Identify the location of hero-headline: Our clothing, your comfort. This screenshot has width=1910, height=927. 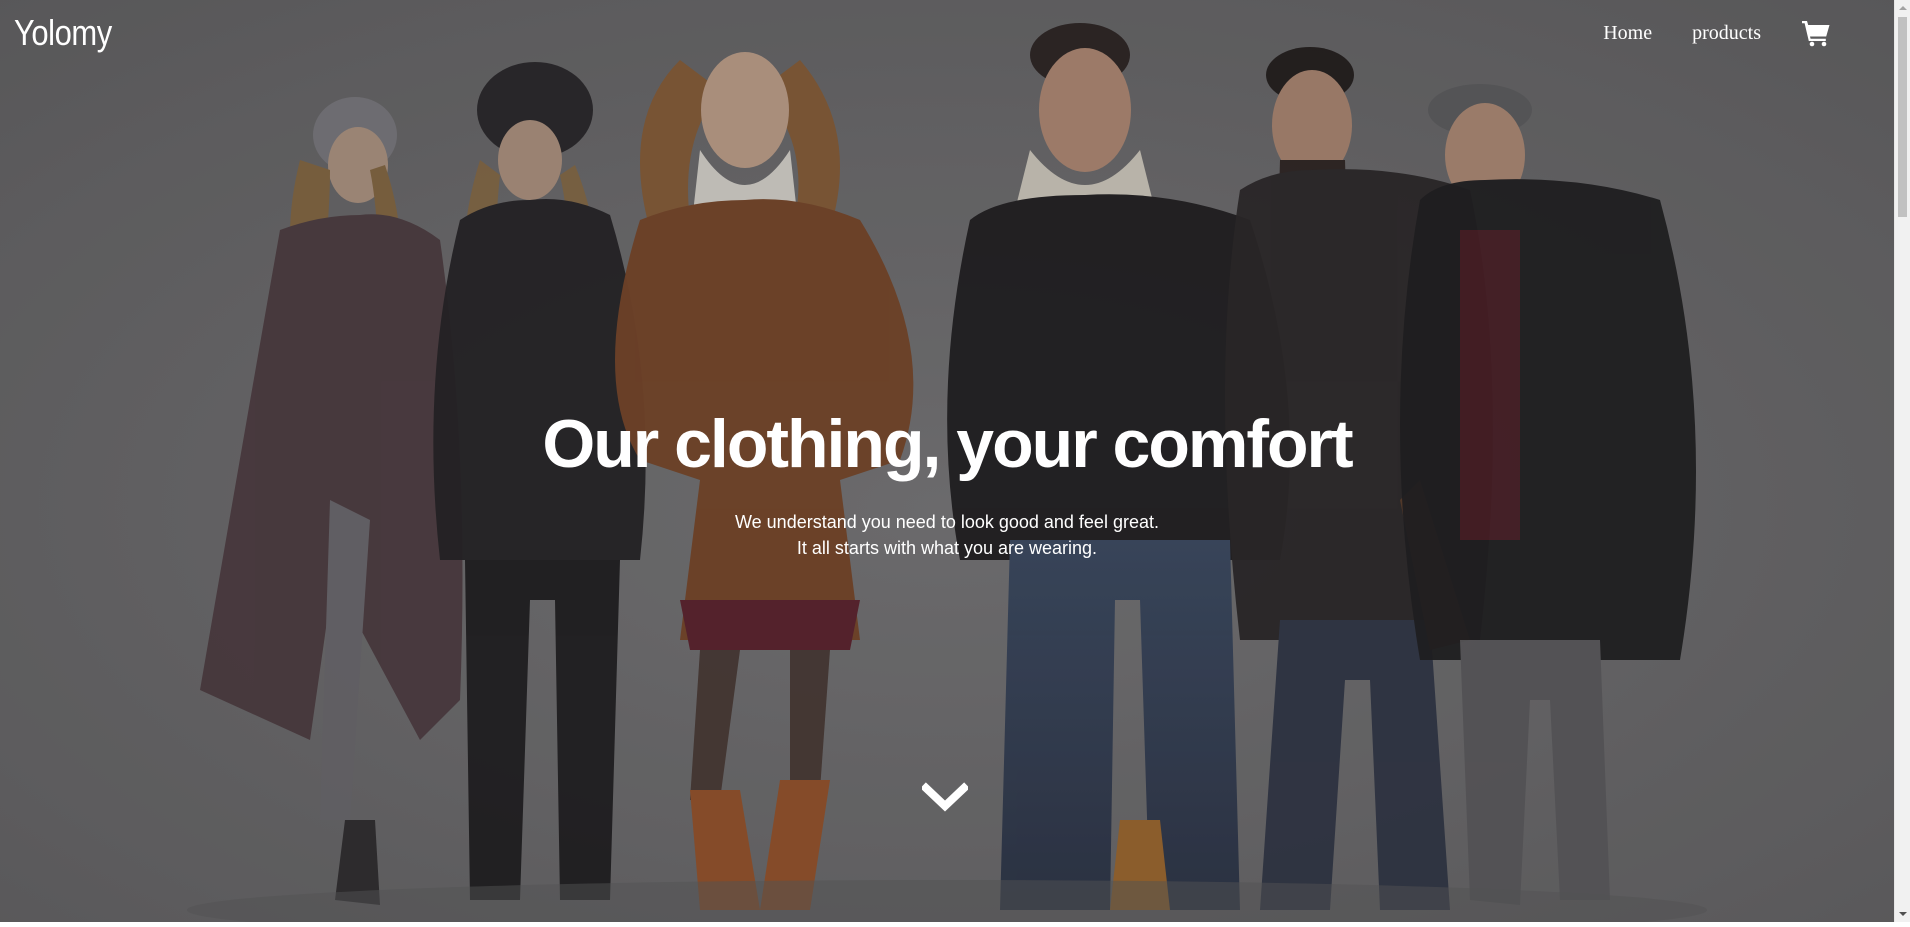
(947, 444).